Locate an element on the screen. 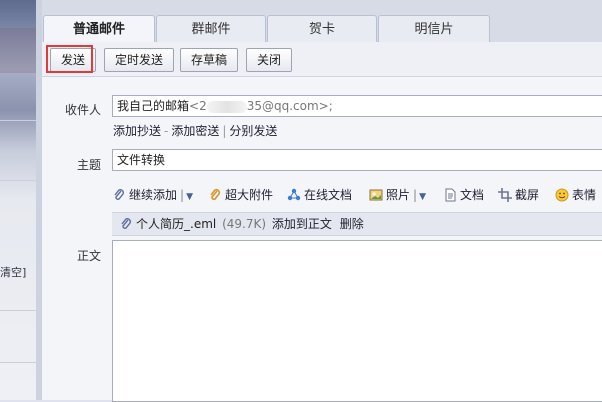 The image size is (602, 402). emoji-label: 表情 is located at coordinates (584, 195).